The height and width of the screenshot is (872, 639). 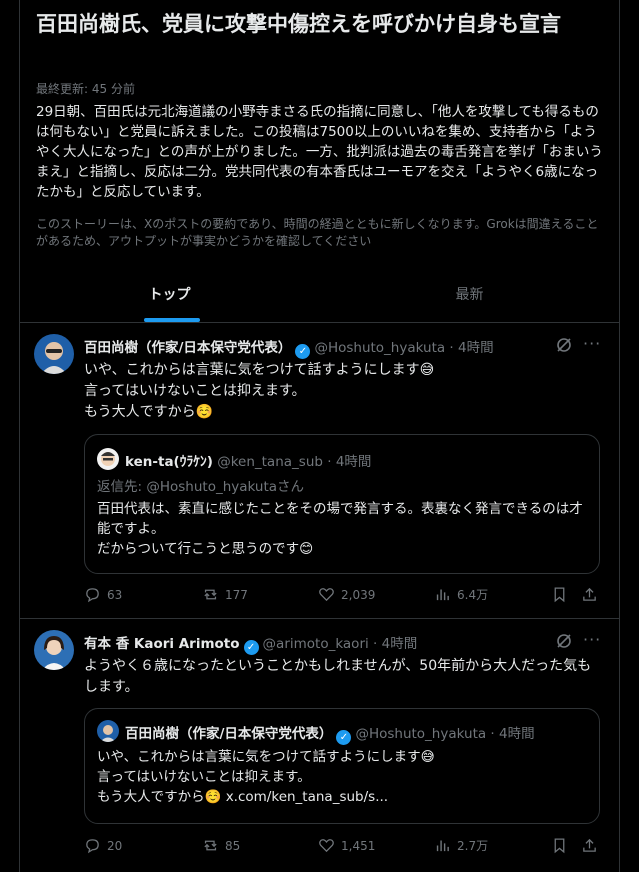 I want to click on view-count: 2.7万, so click(x=473, y=846).